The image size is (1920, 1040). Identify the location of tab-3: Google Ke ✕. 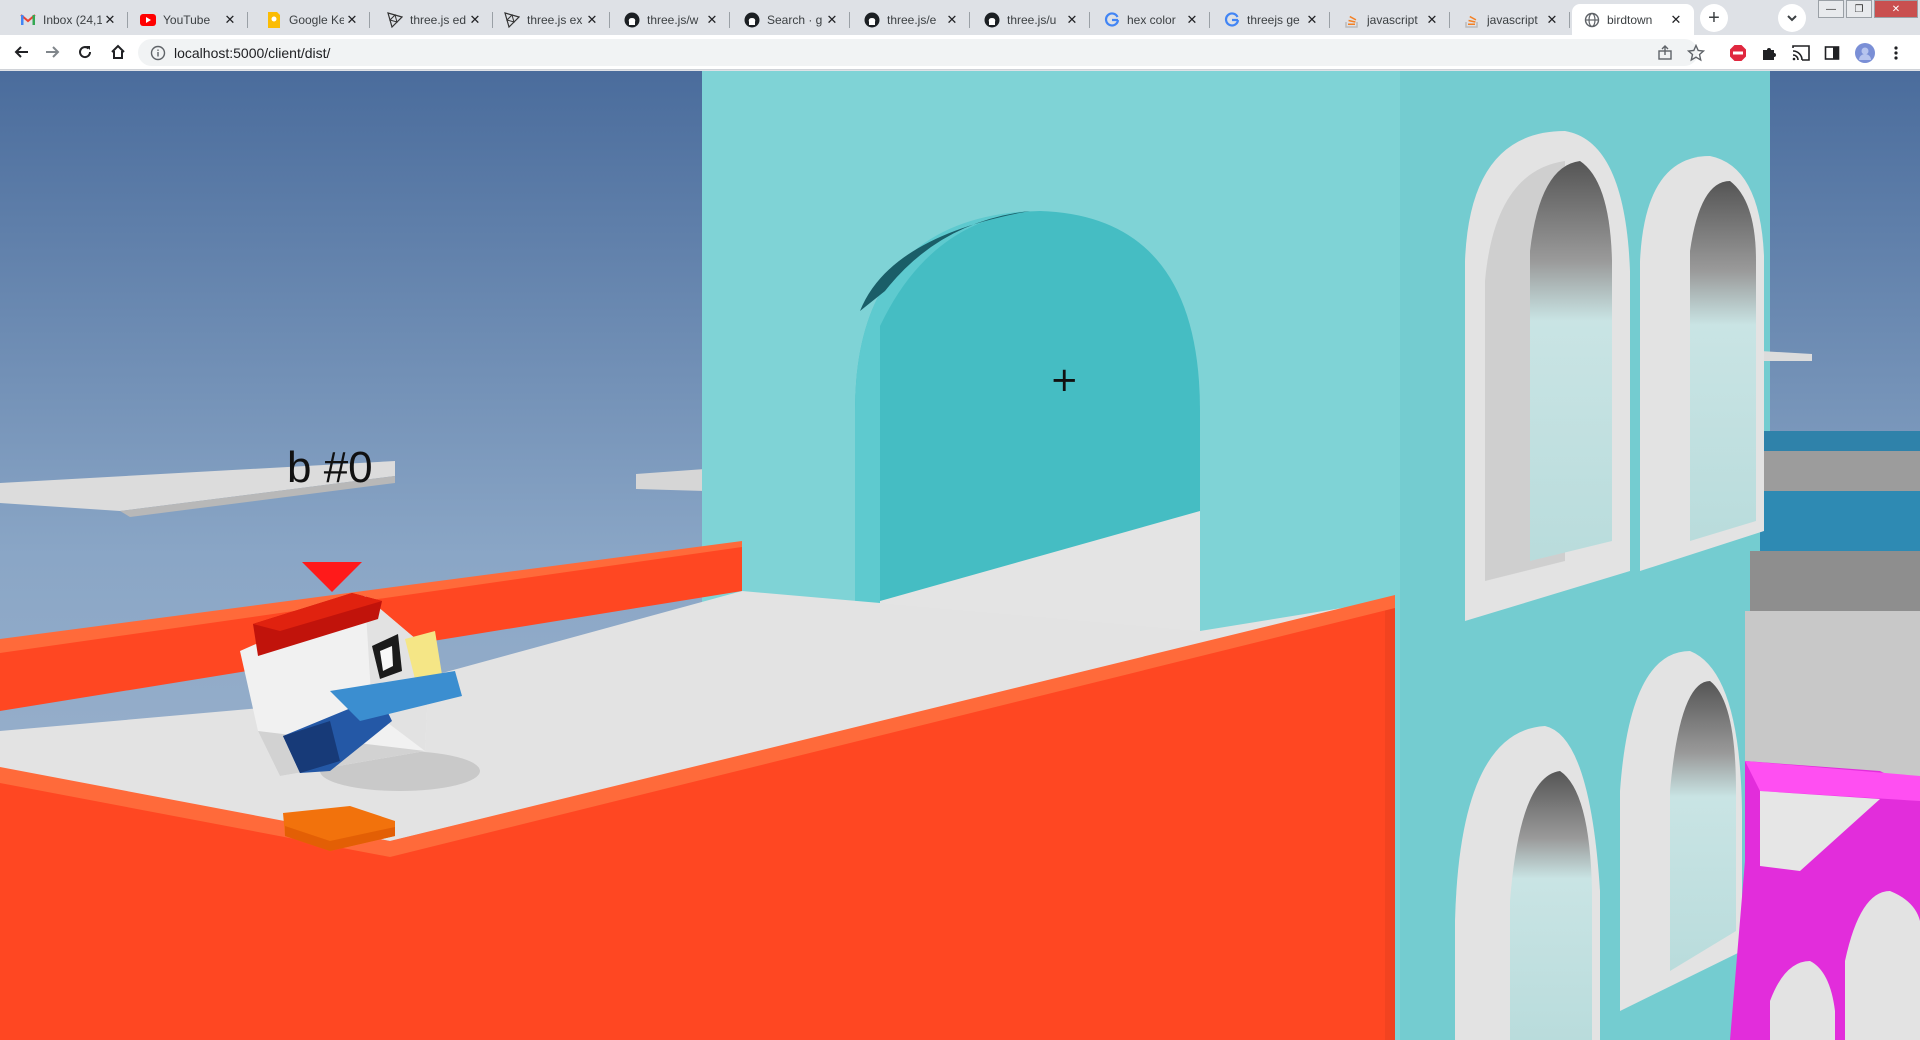
(312, 19).